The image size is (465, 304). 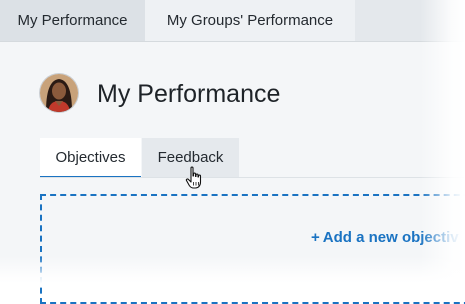 I want to click on plus-icon: +, so click(x=315, y=237).